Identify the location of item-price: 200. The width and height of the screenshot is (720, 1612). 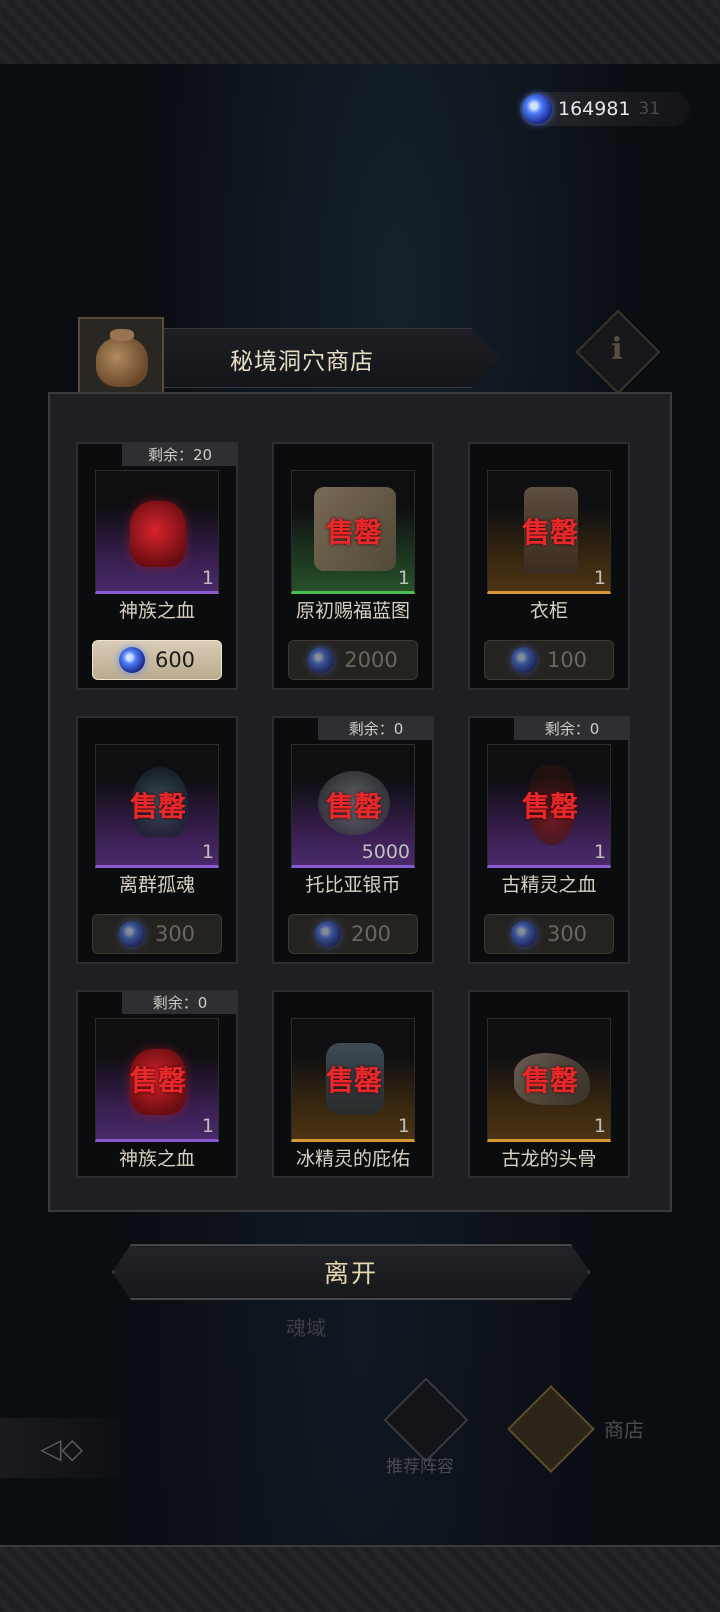
(371, 934).